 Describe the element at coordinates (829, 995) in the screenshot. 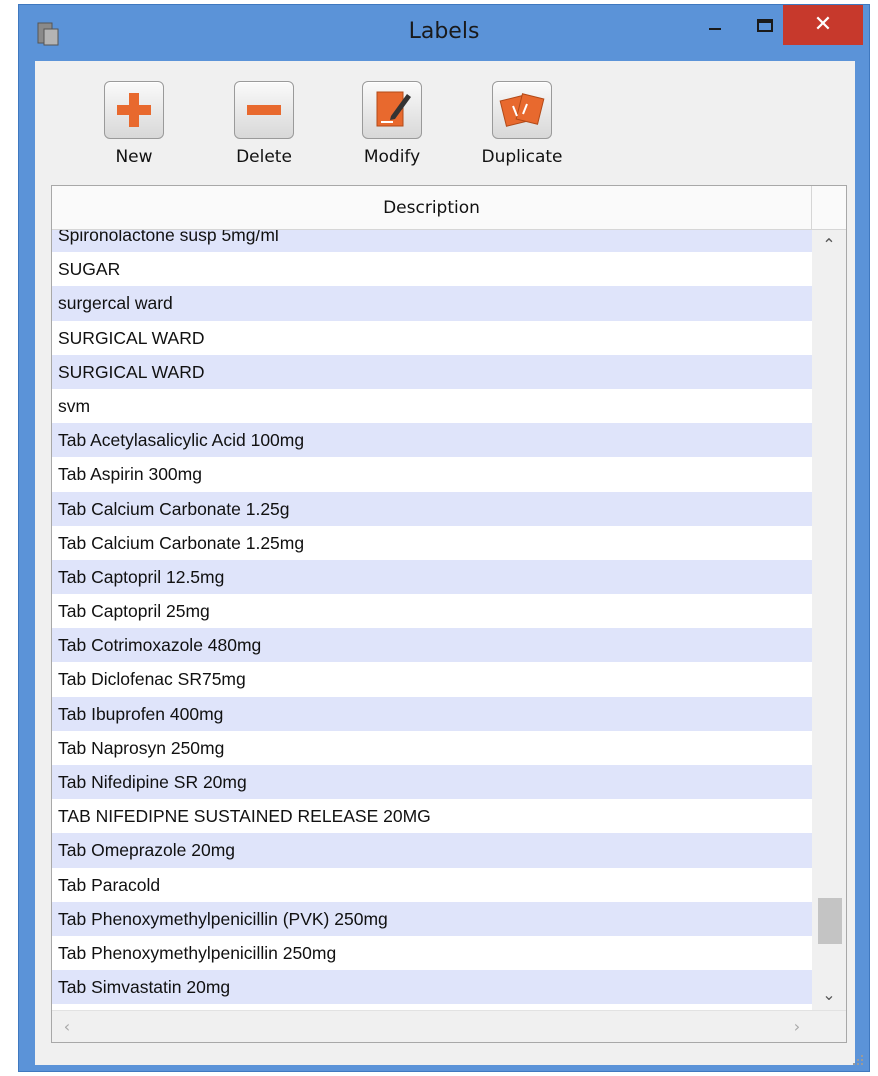

I see `scroll-down-arrow-icon: ⌄` at that location.